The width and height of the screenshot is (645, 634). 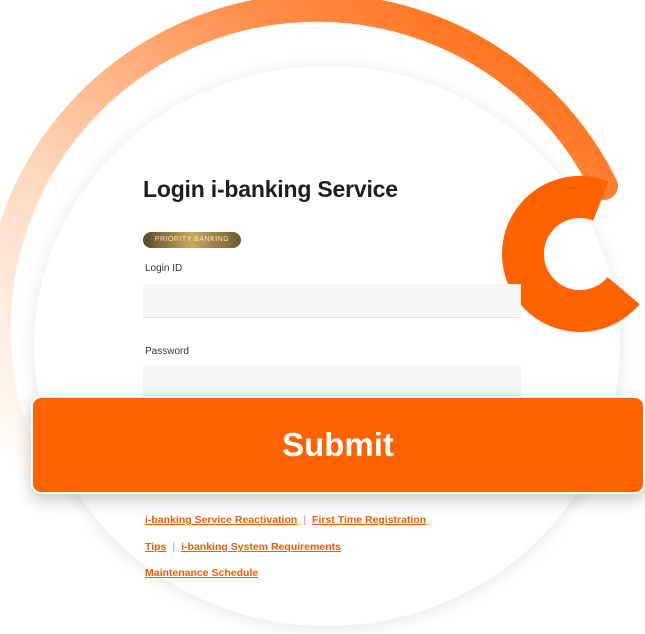 What do you see at coordinates (369, 520) in the screenshot?
I see `first-time-registration-link: First Time Registration` at bounding box center [369, 520].